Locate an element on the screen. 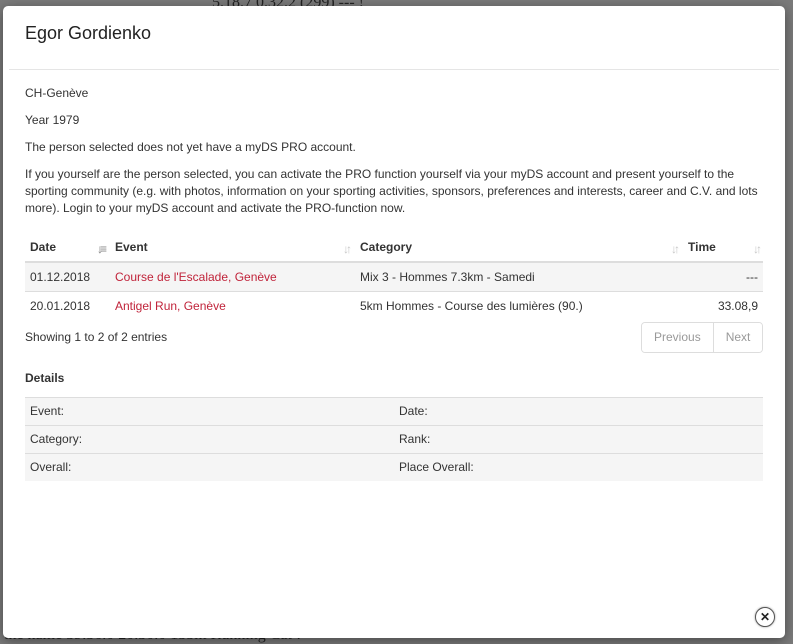  details-row: Category: Rank: is located at coordinates (394, 439).